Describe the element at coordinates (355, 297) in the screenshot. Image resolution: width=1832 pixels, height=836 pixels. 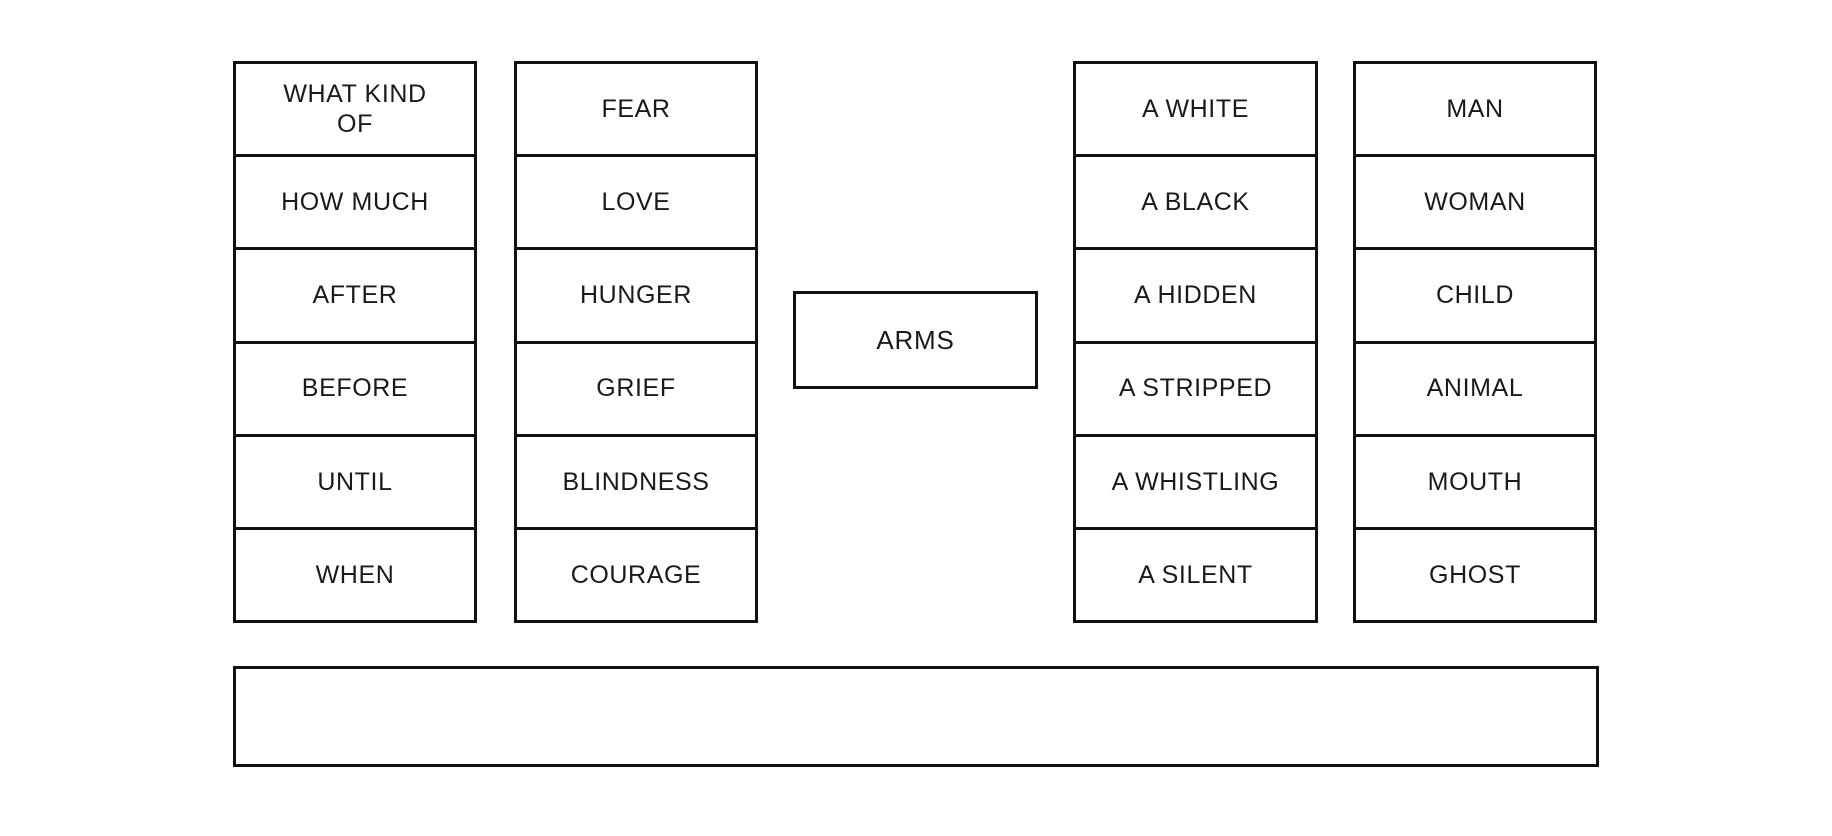
I see `word-cell: AFTER` at that location.